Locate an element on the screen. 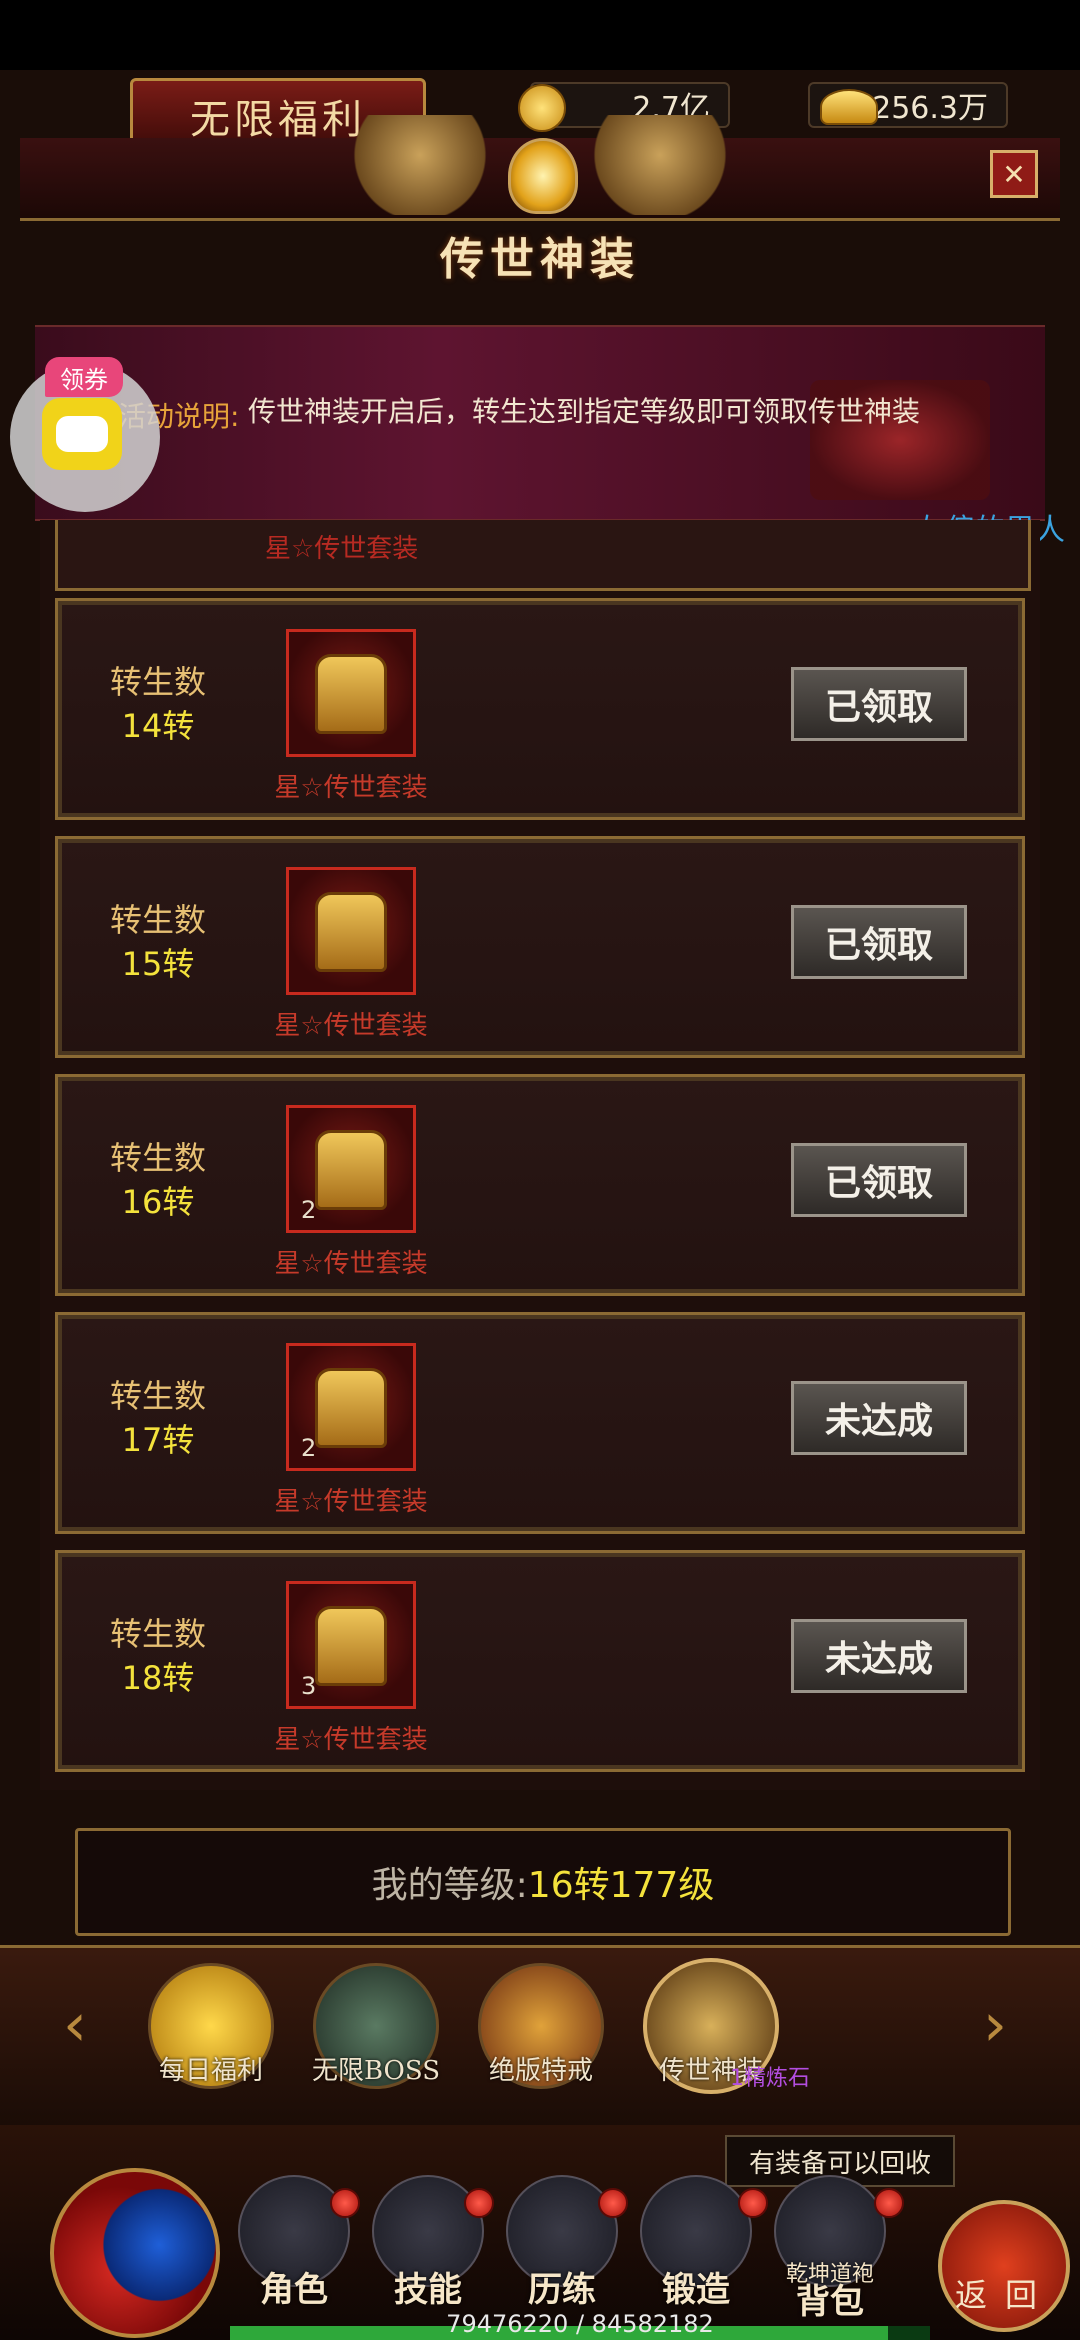 The height and width of the screenshot is (2340, 1080). my-level-box: 我的等级: 16转177级 is located at coordinates (543, 1882).